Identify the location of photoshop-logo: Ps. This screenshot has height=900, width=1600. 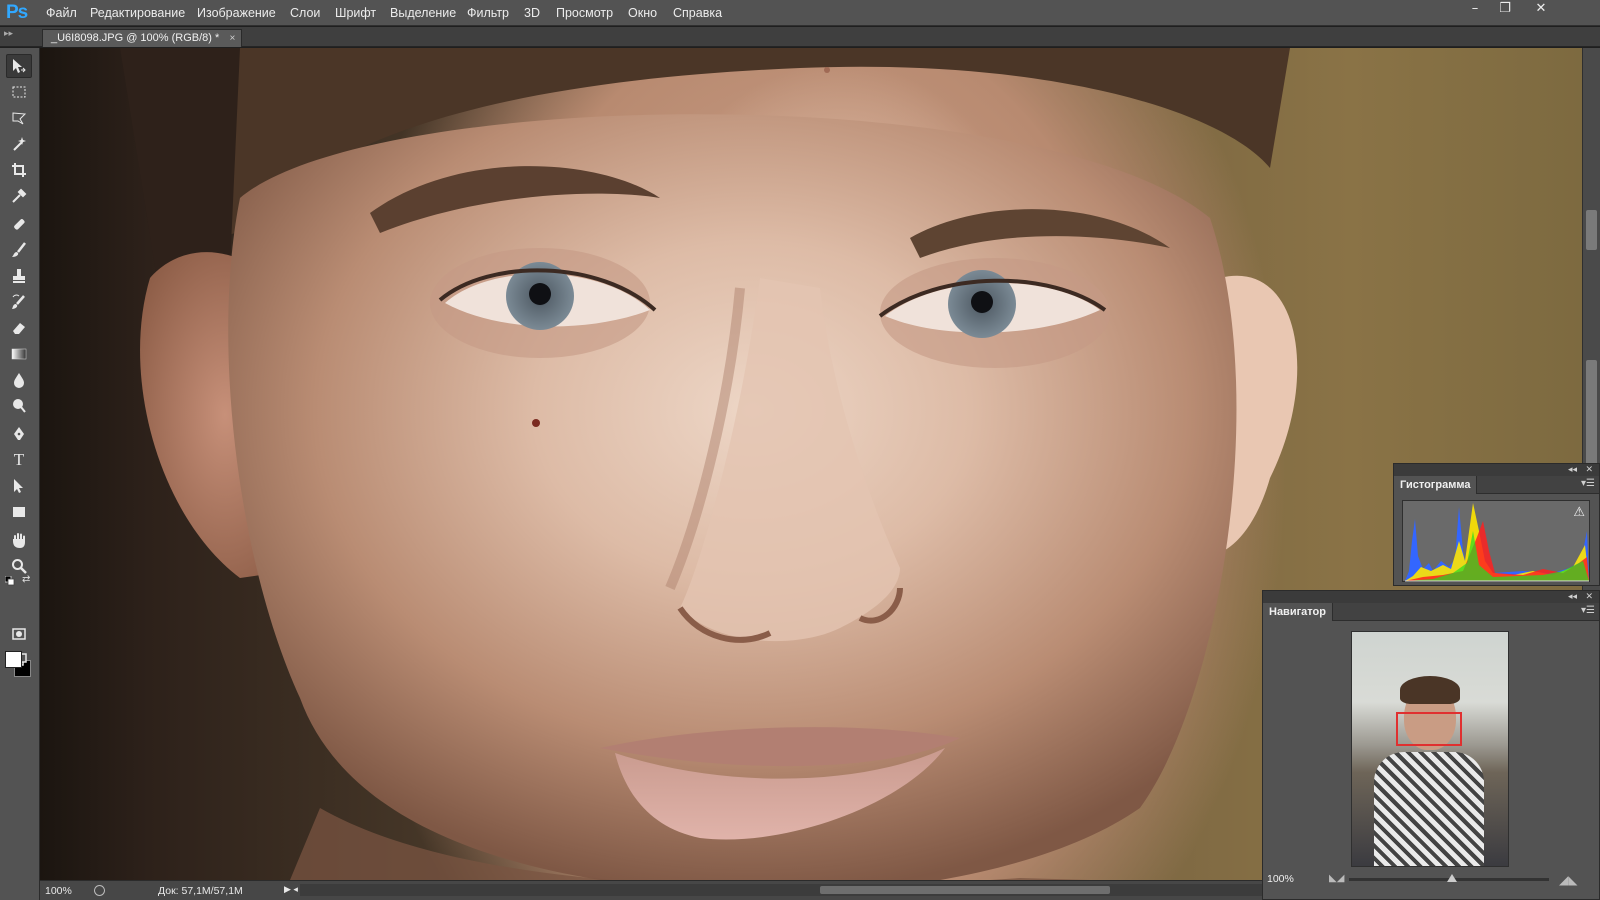
(17, 12).